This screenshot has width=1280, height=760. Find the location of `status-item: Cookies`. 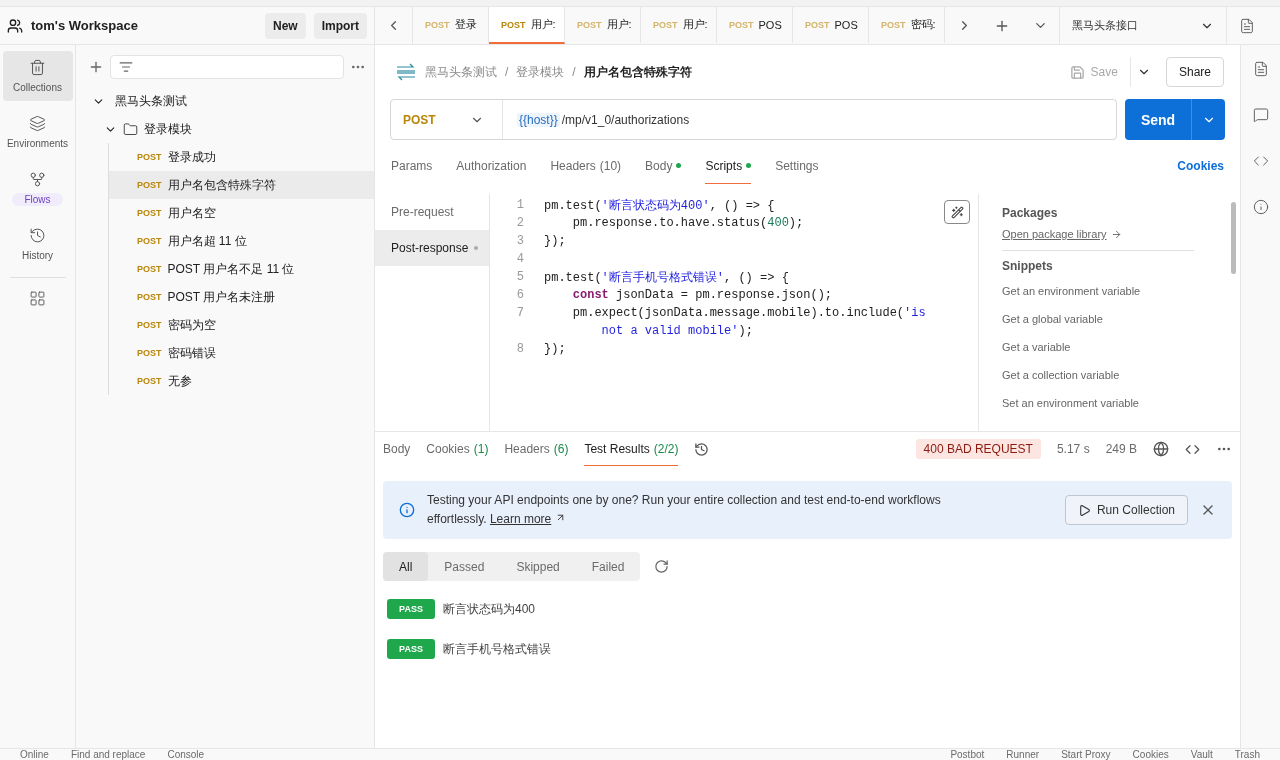

status-item: Cookies is located at coordinates (1150, 754).